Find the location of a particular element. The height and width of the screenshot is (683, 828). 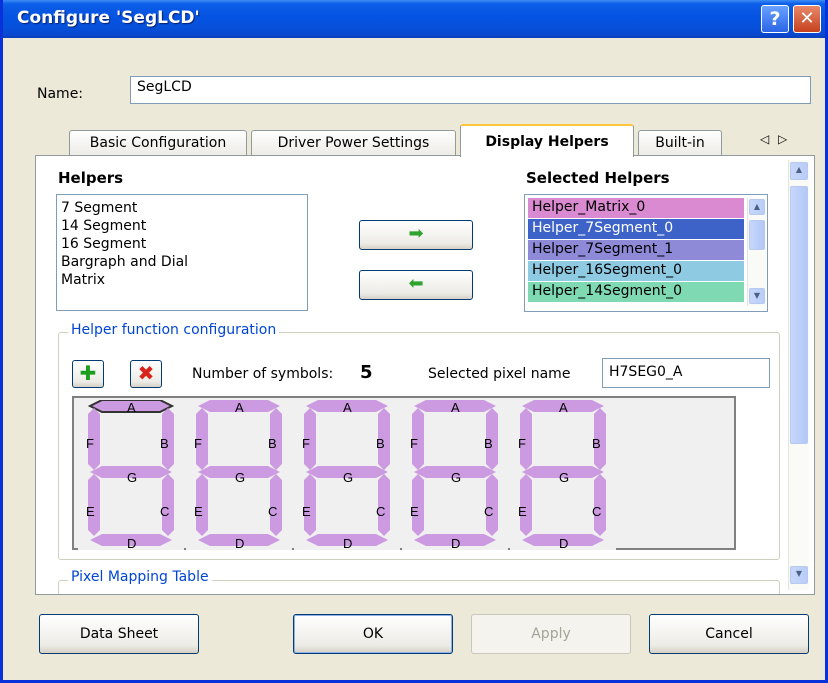

list-item: Helper_14Segment_0 is located at coordinates (636, 292).